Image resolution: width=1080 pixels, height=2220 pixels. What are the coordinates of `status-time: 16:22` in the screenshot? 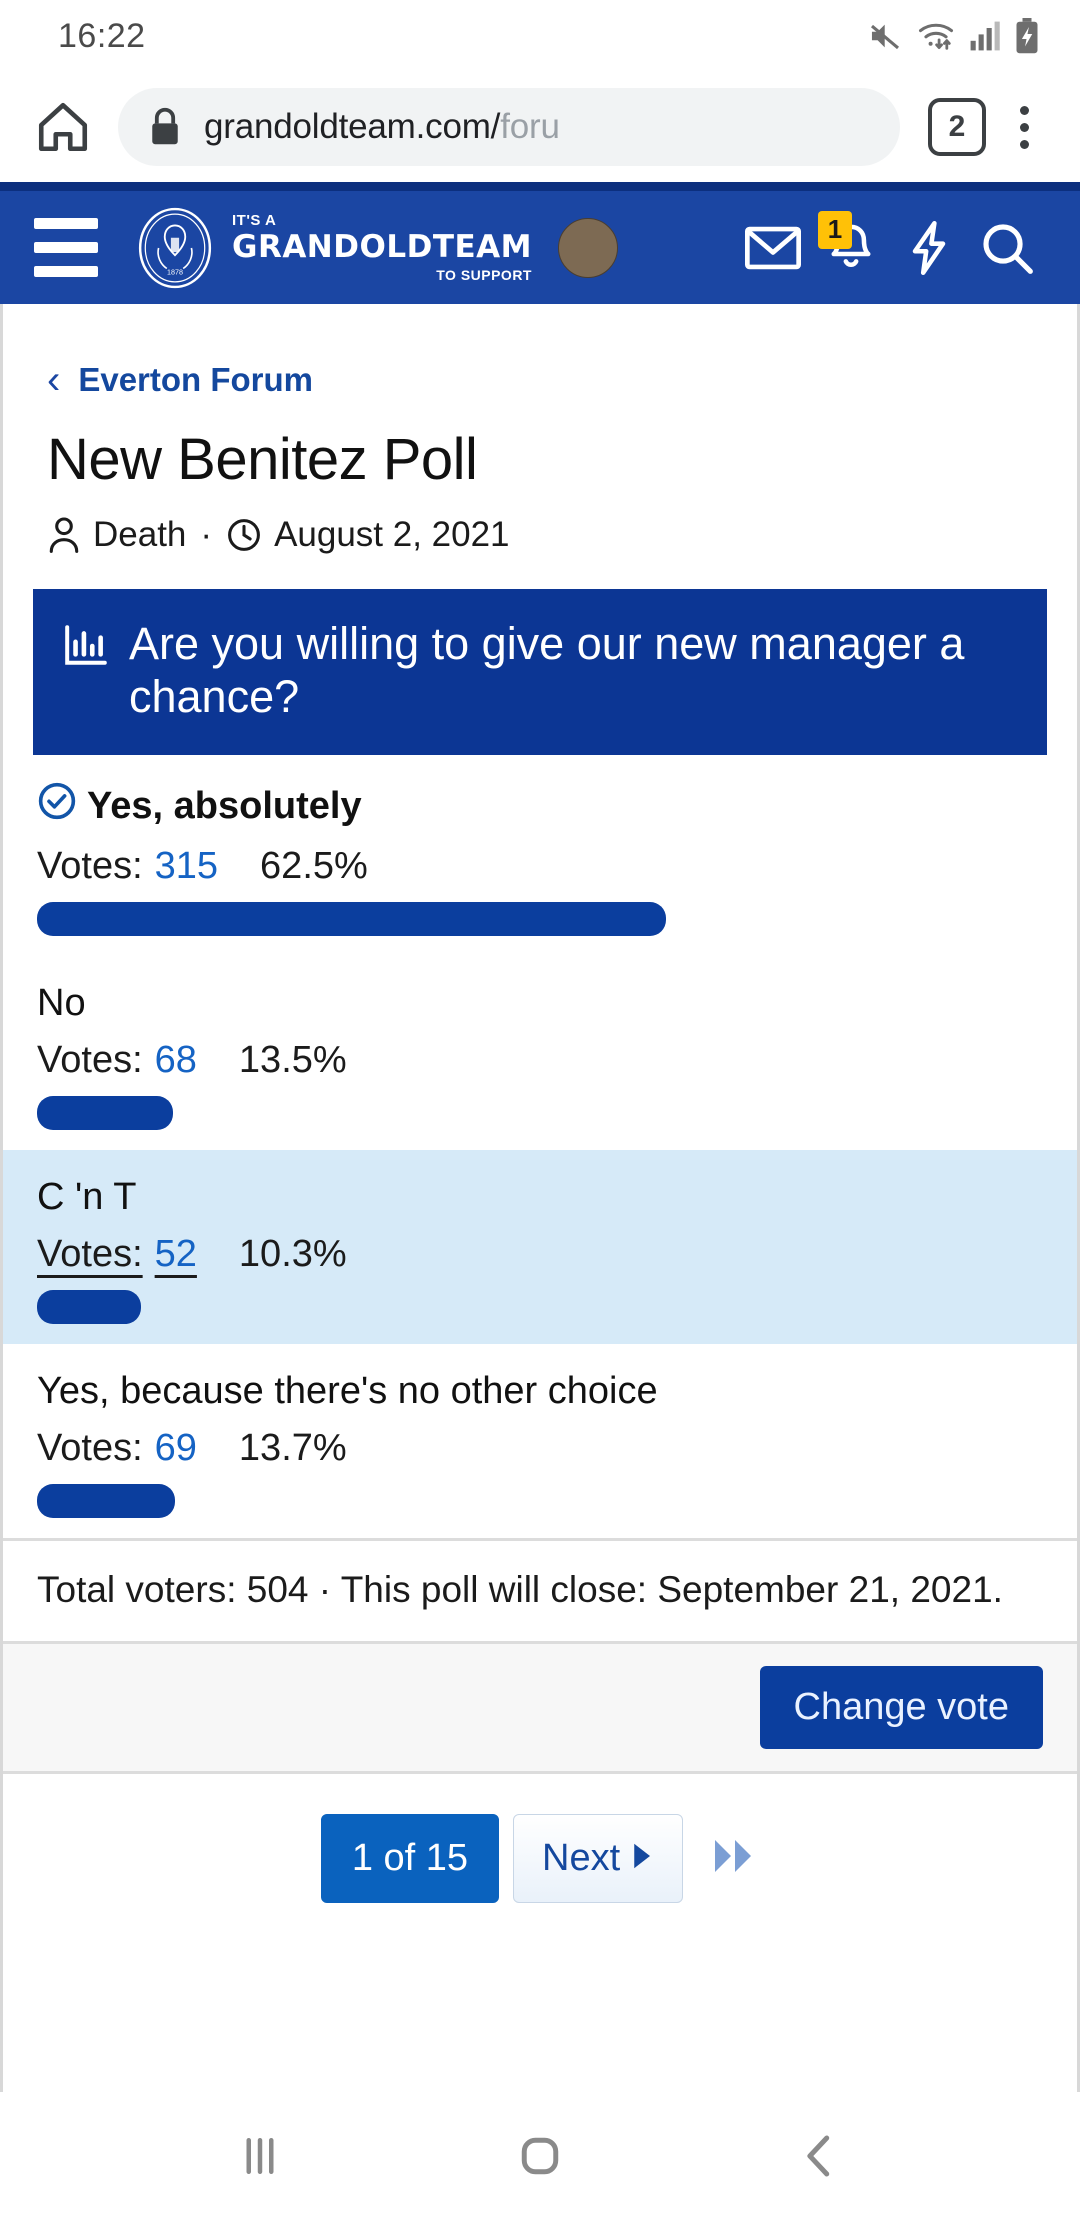 It's located at (102, 35).